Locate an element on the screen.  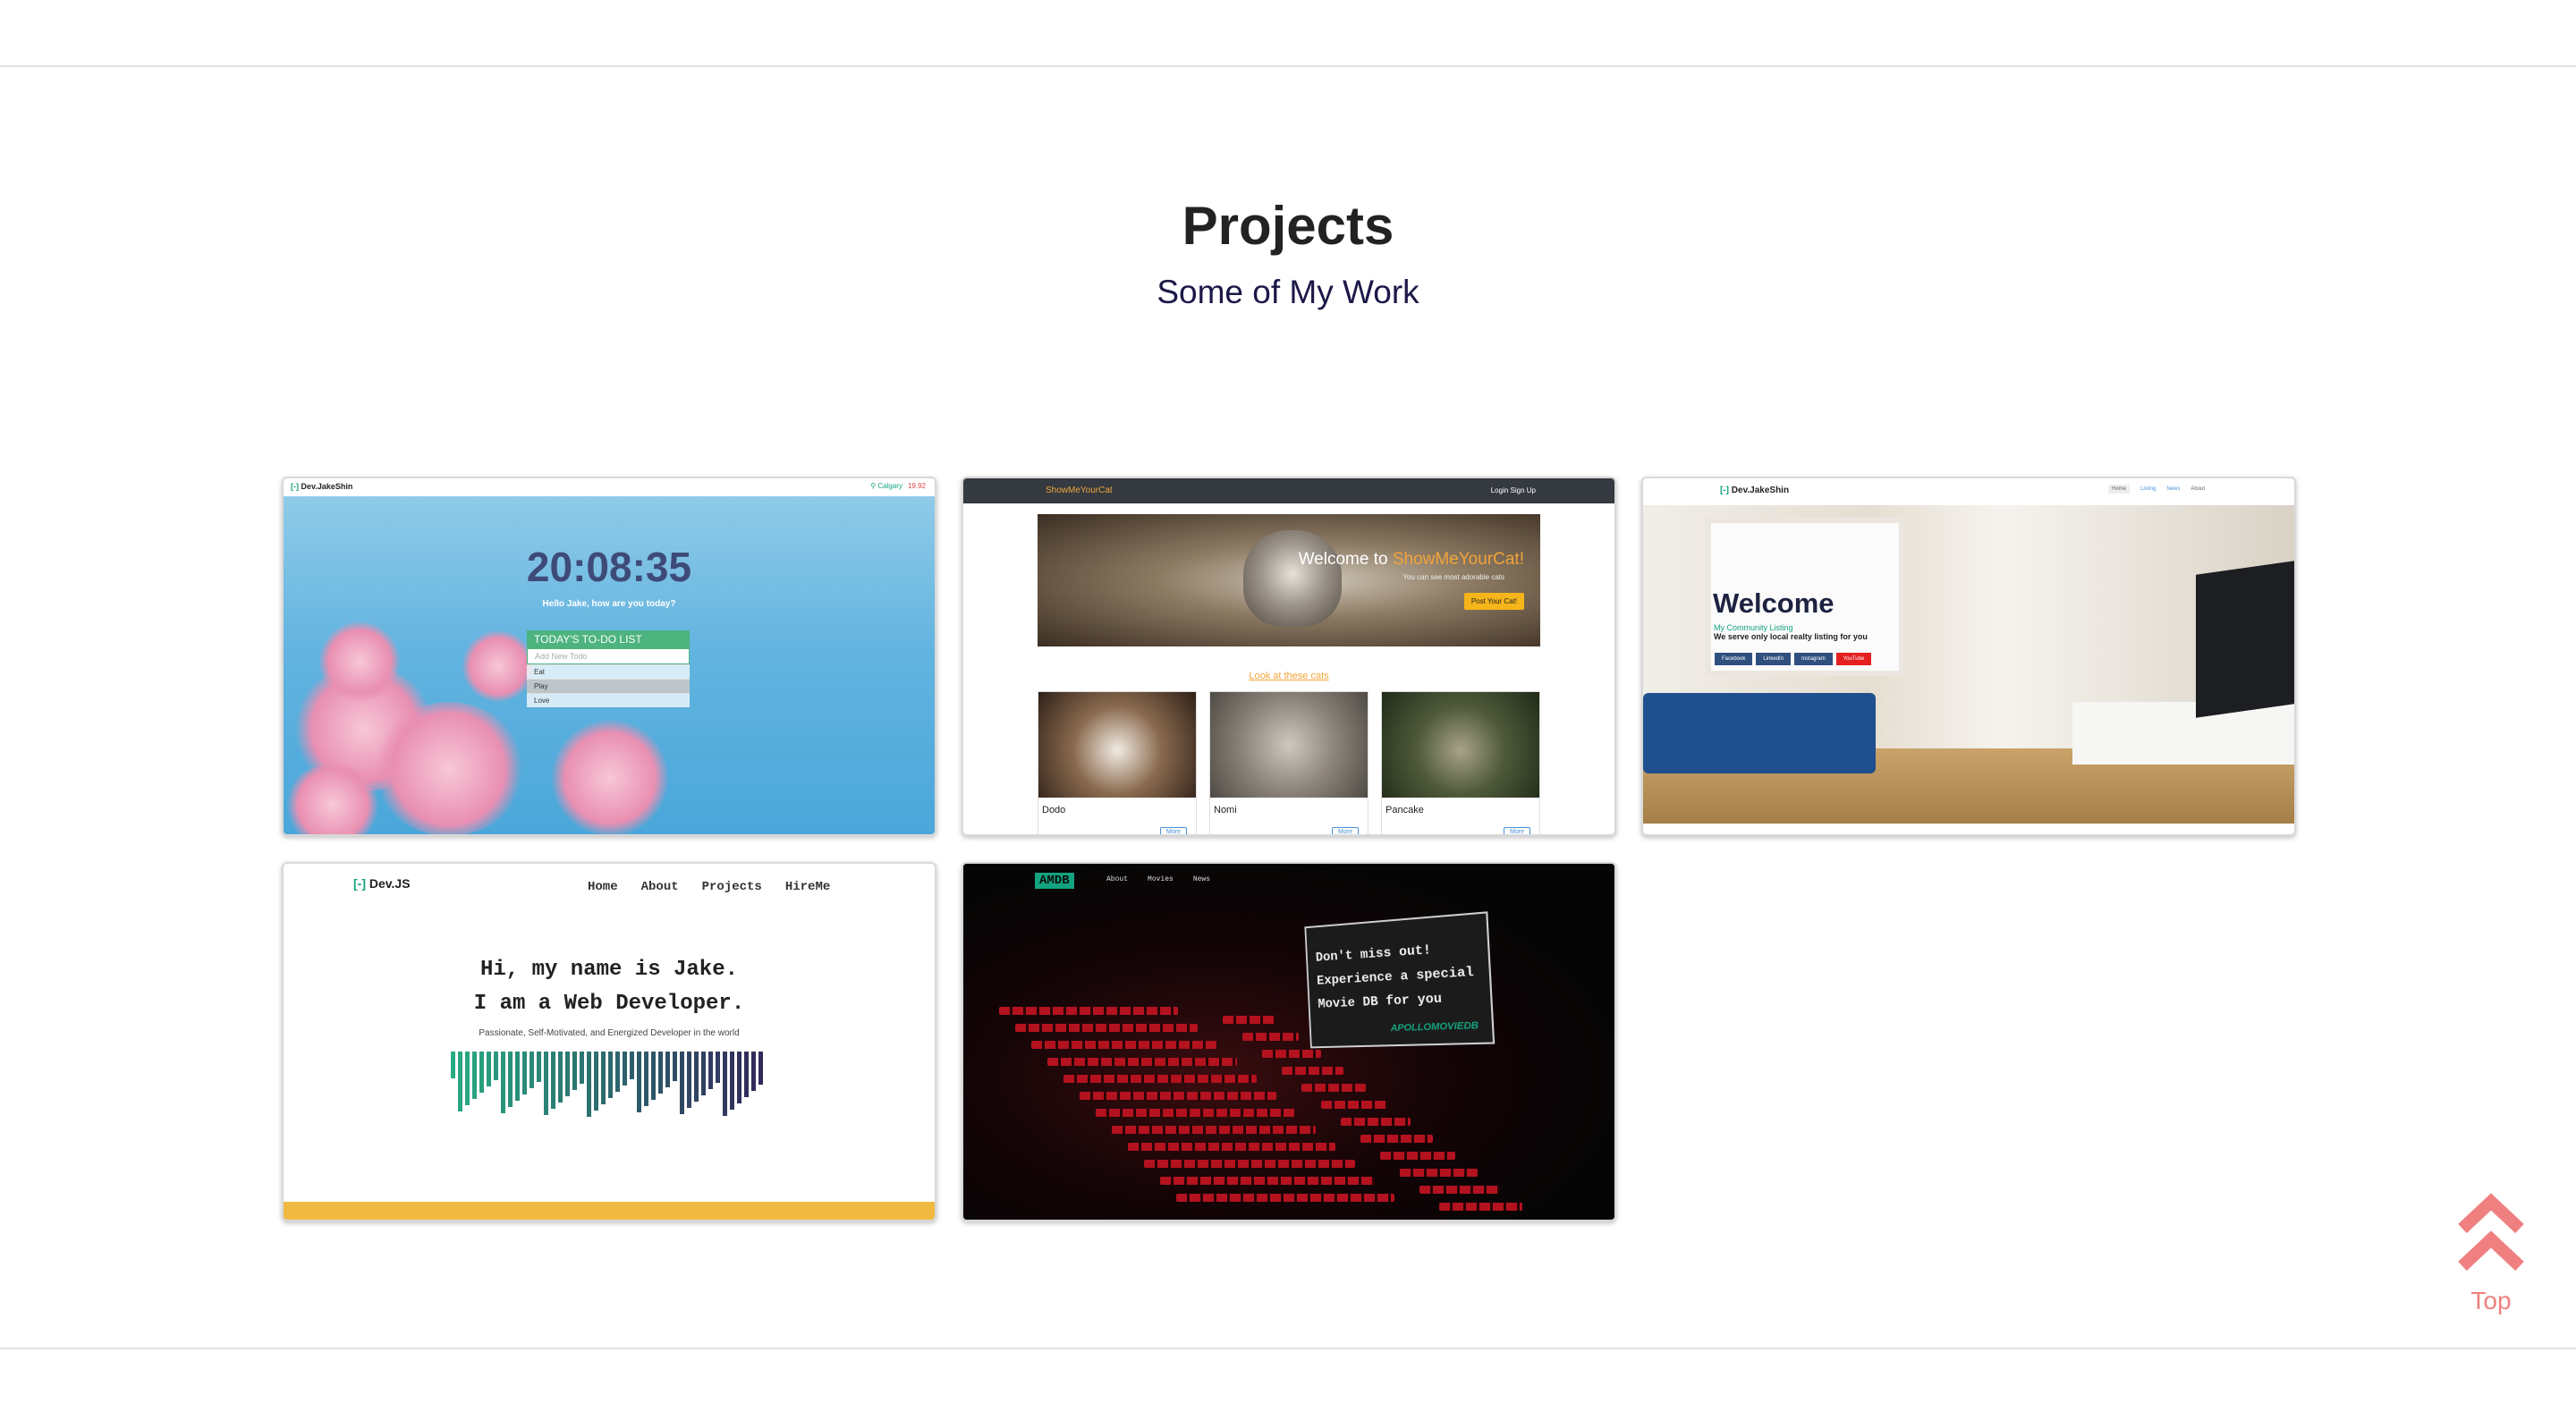
app-navbar: About Movies News is located at coordinates (1158, 879).